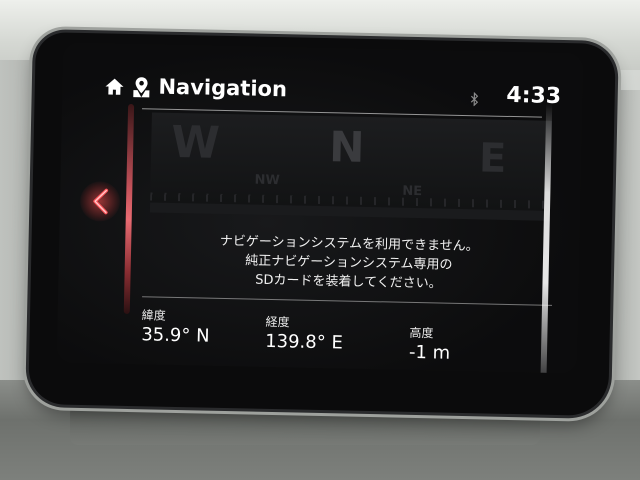 Image resolution: width=640 pixels, height=480 pixels. Describe the element at coordinates (195, 142) in the screenshot. I see `compass-west: W` at that location.